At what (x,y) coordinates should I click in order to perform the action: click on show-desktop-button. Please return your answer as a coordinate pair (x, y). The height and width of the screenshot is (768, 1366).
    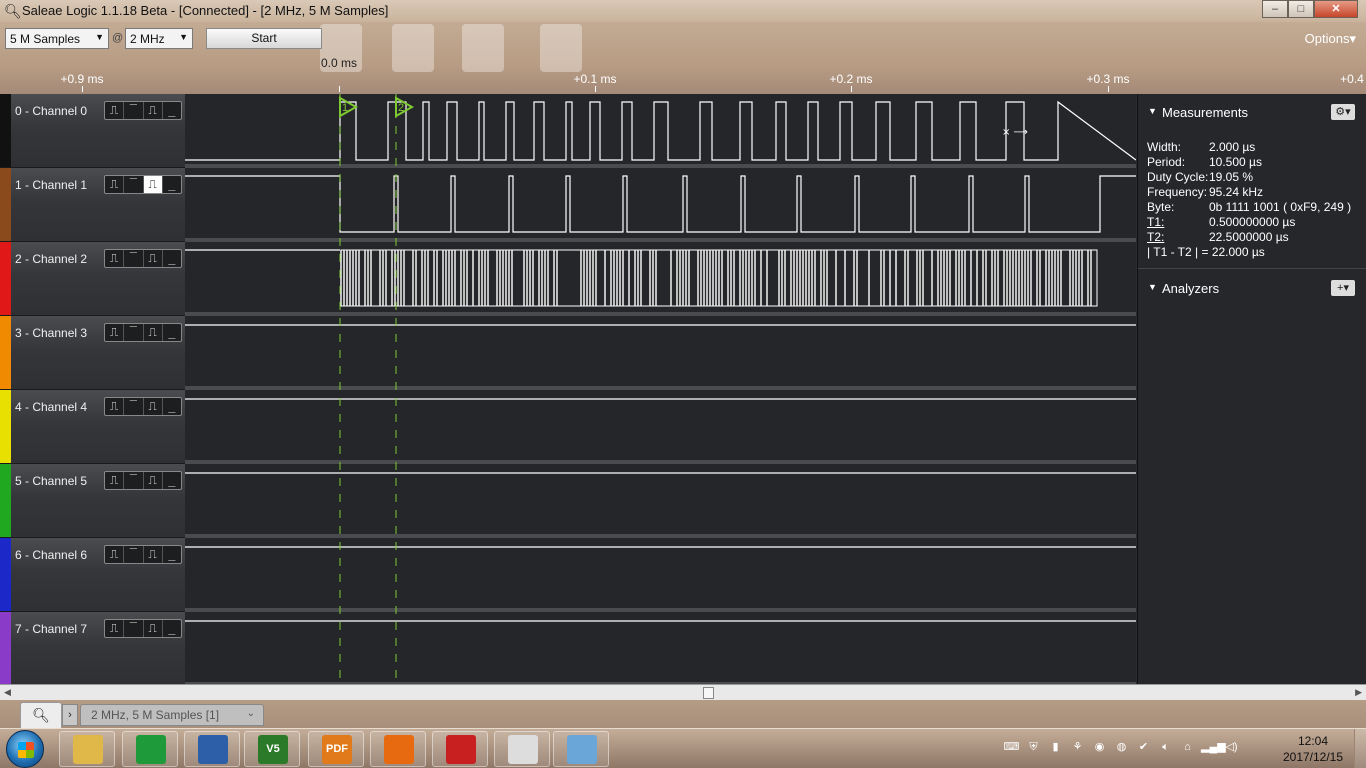
    Looking at the image, I should click on (1360, 748).